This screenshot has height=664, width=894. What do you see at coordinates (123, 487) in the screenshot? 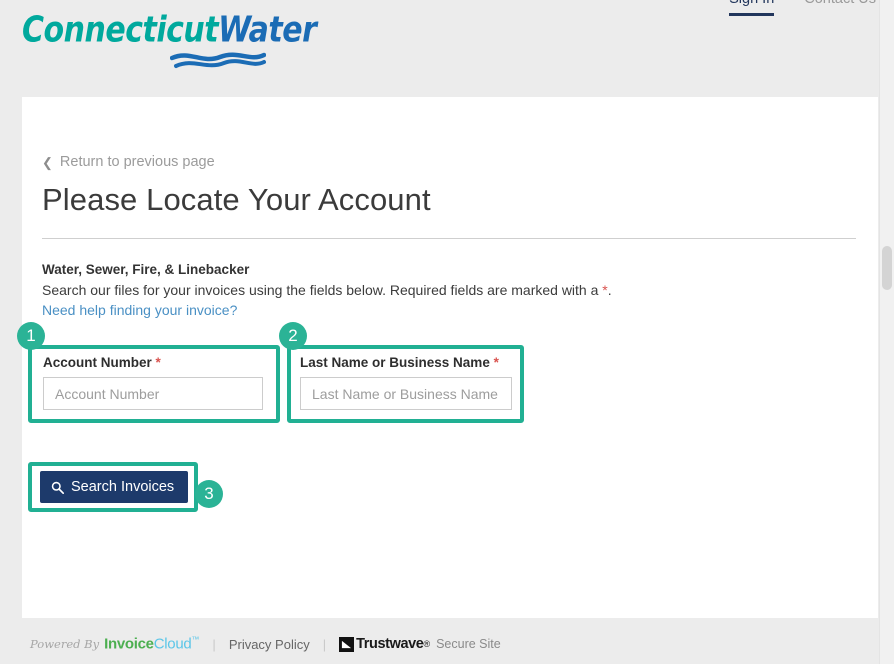
I see `search-invoices-label: Search Invoices` at bounding box center [123, 487].